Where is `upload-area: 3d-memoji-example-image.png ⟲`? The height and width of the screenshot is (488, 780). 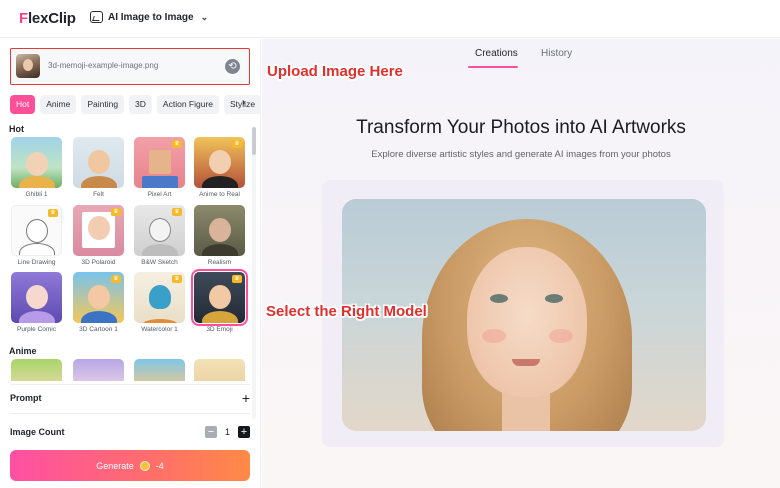
upload-area: 3d-memoji-example-image.png ⟲ is located at coordinates (130, 66).